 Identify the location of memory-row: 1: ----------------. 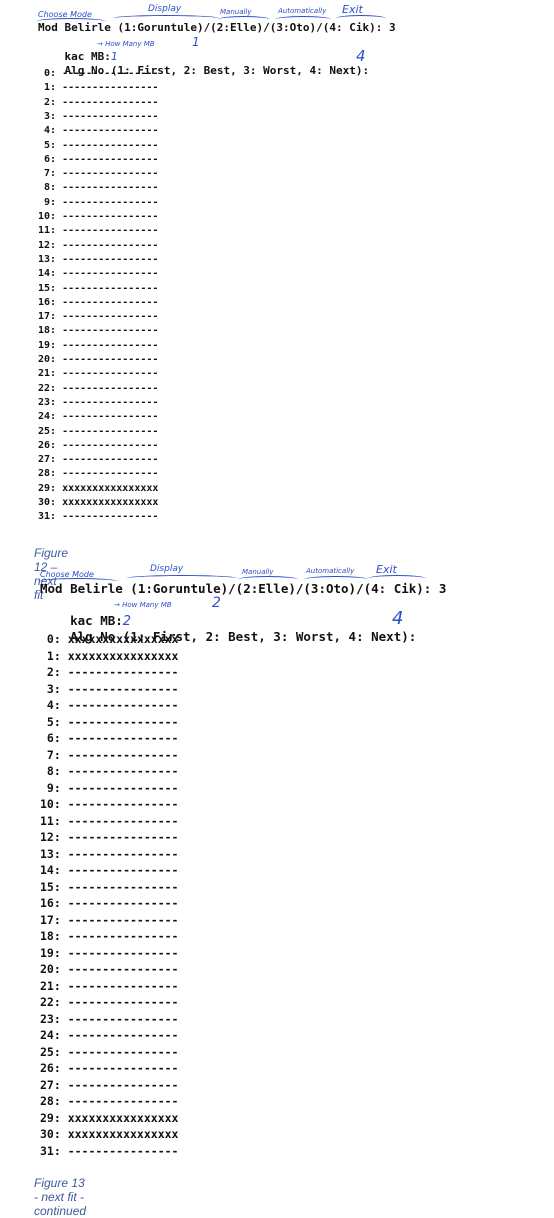
(98, 88).